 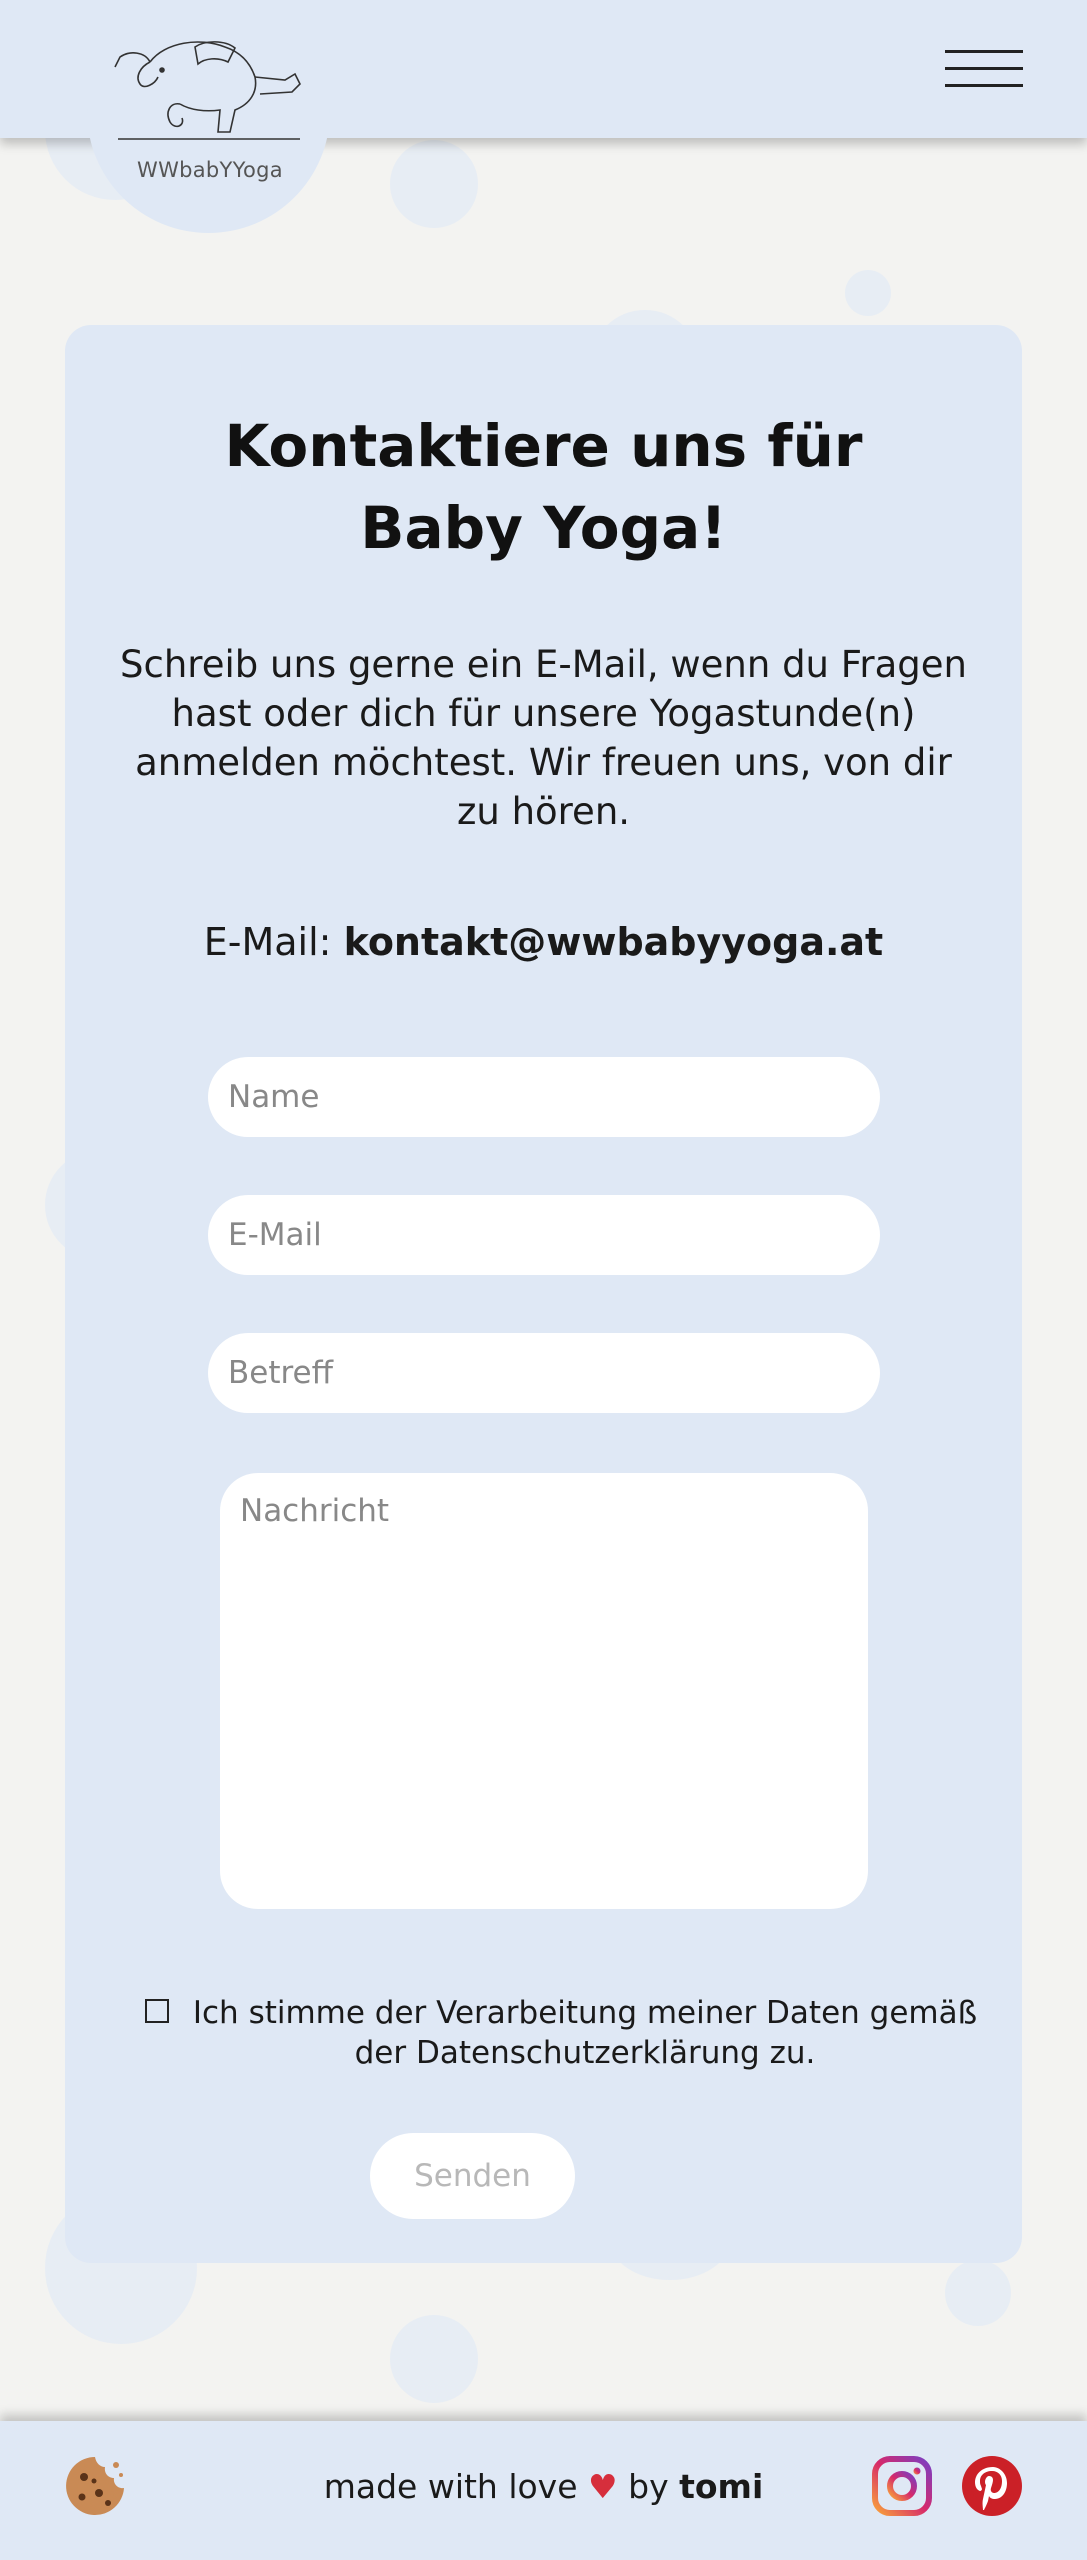 I want to click on by-text: by, so click(x=648, y=2486).